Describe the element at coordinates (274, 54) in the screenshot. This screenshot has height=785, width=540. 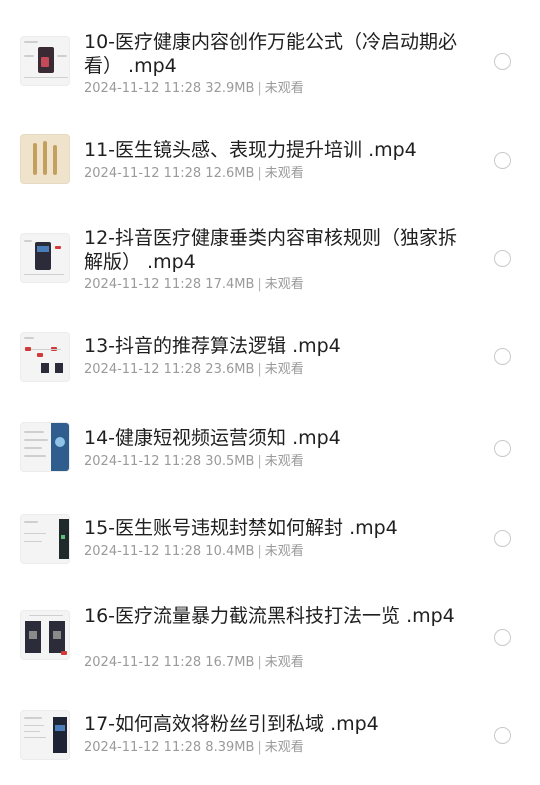
I see `file-title: 10-医疗健康内容创作万能公式（冷启动期必看） .mp4` at that location.